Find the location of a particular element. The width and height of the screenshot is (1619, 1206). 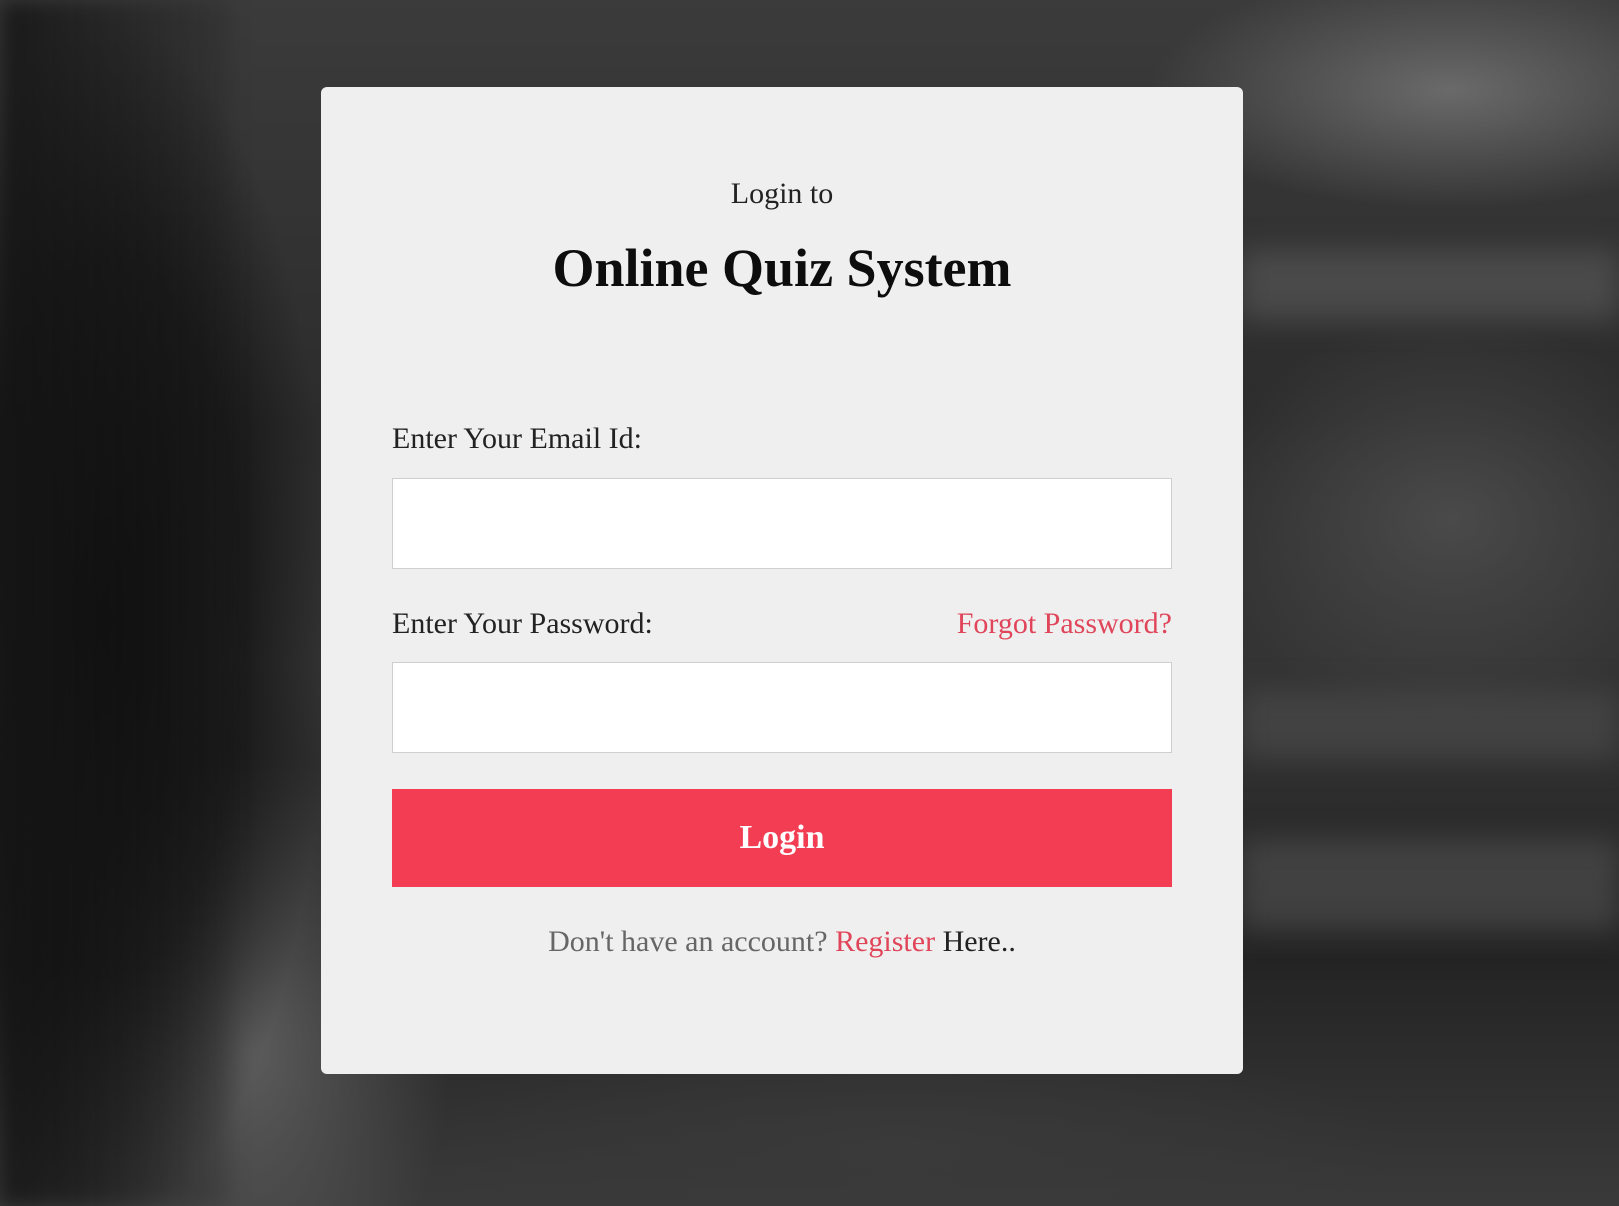

page-title: Online Quiz System is located at coordinates (782, 268).